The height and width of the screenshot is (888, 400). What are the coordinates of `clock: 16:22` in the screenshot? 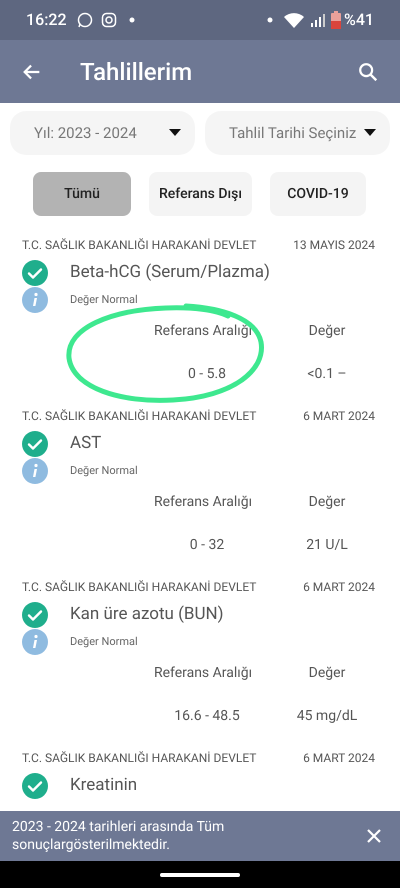 It's located at (46, 20).